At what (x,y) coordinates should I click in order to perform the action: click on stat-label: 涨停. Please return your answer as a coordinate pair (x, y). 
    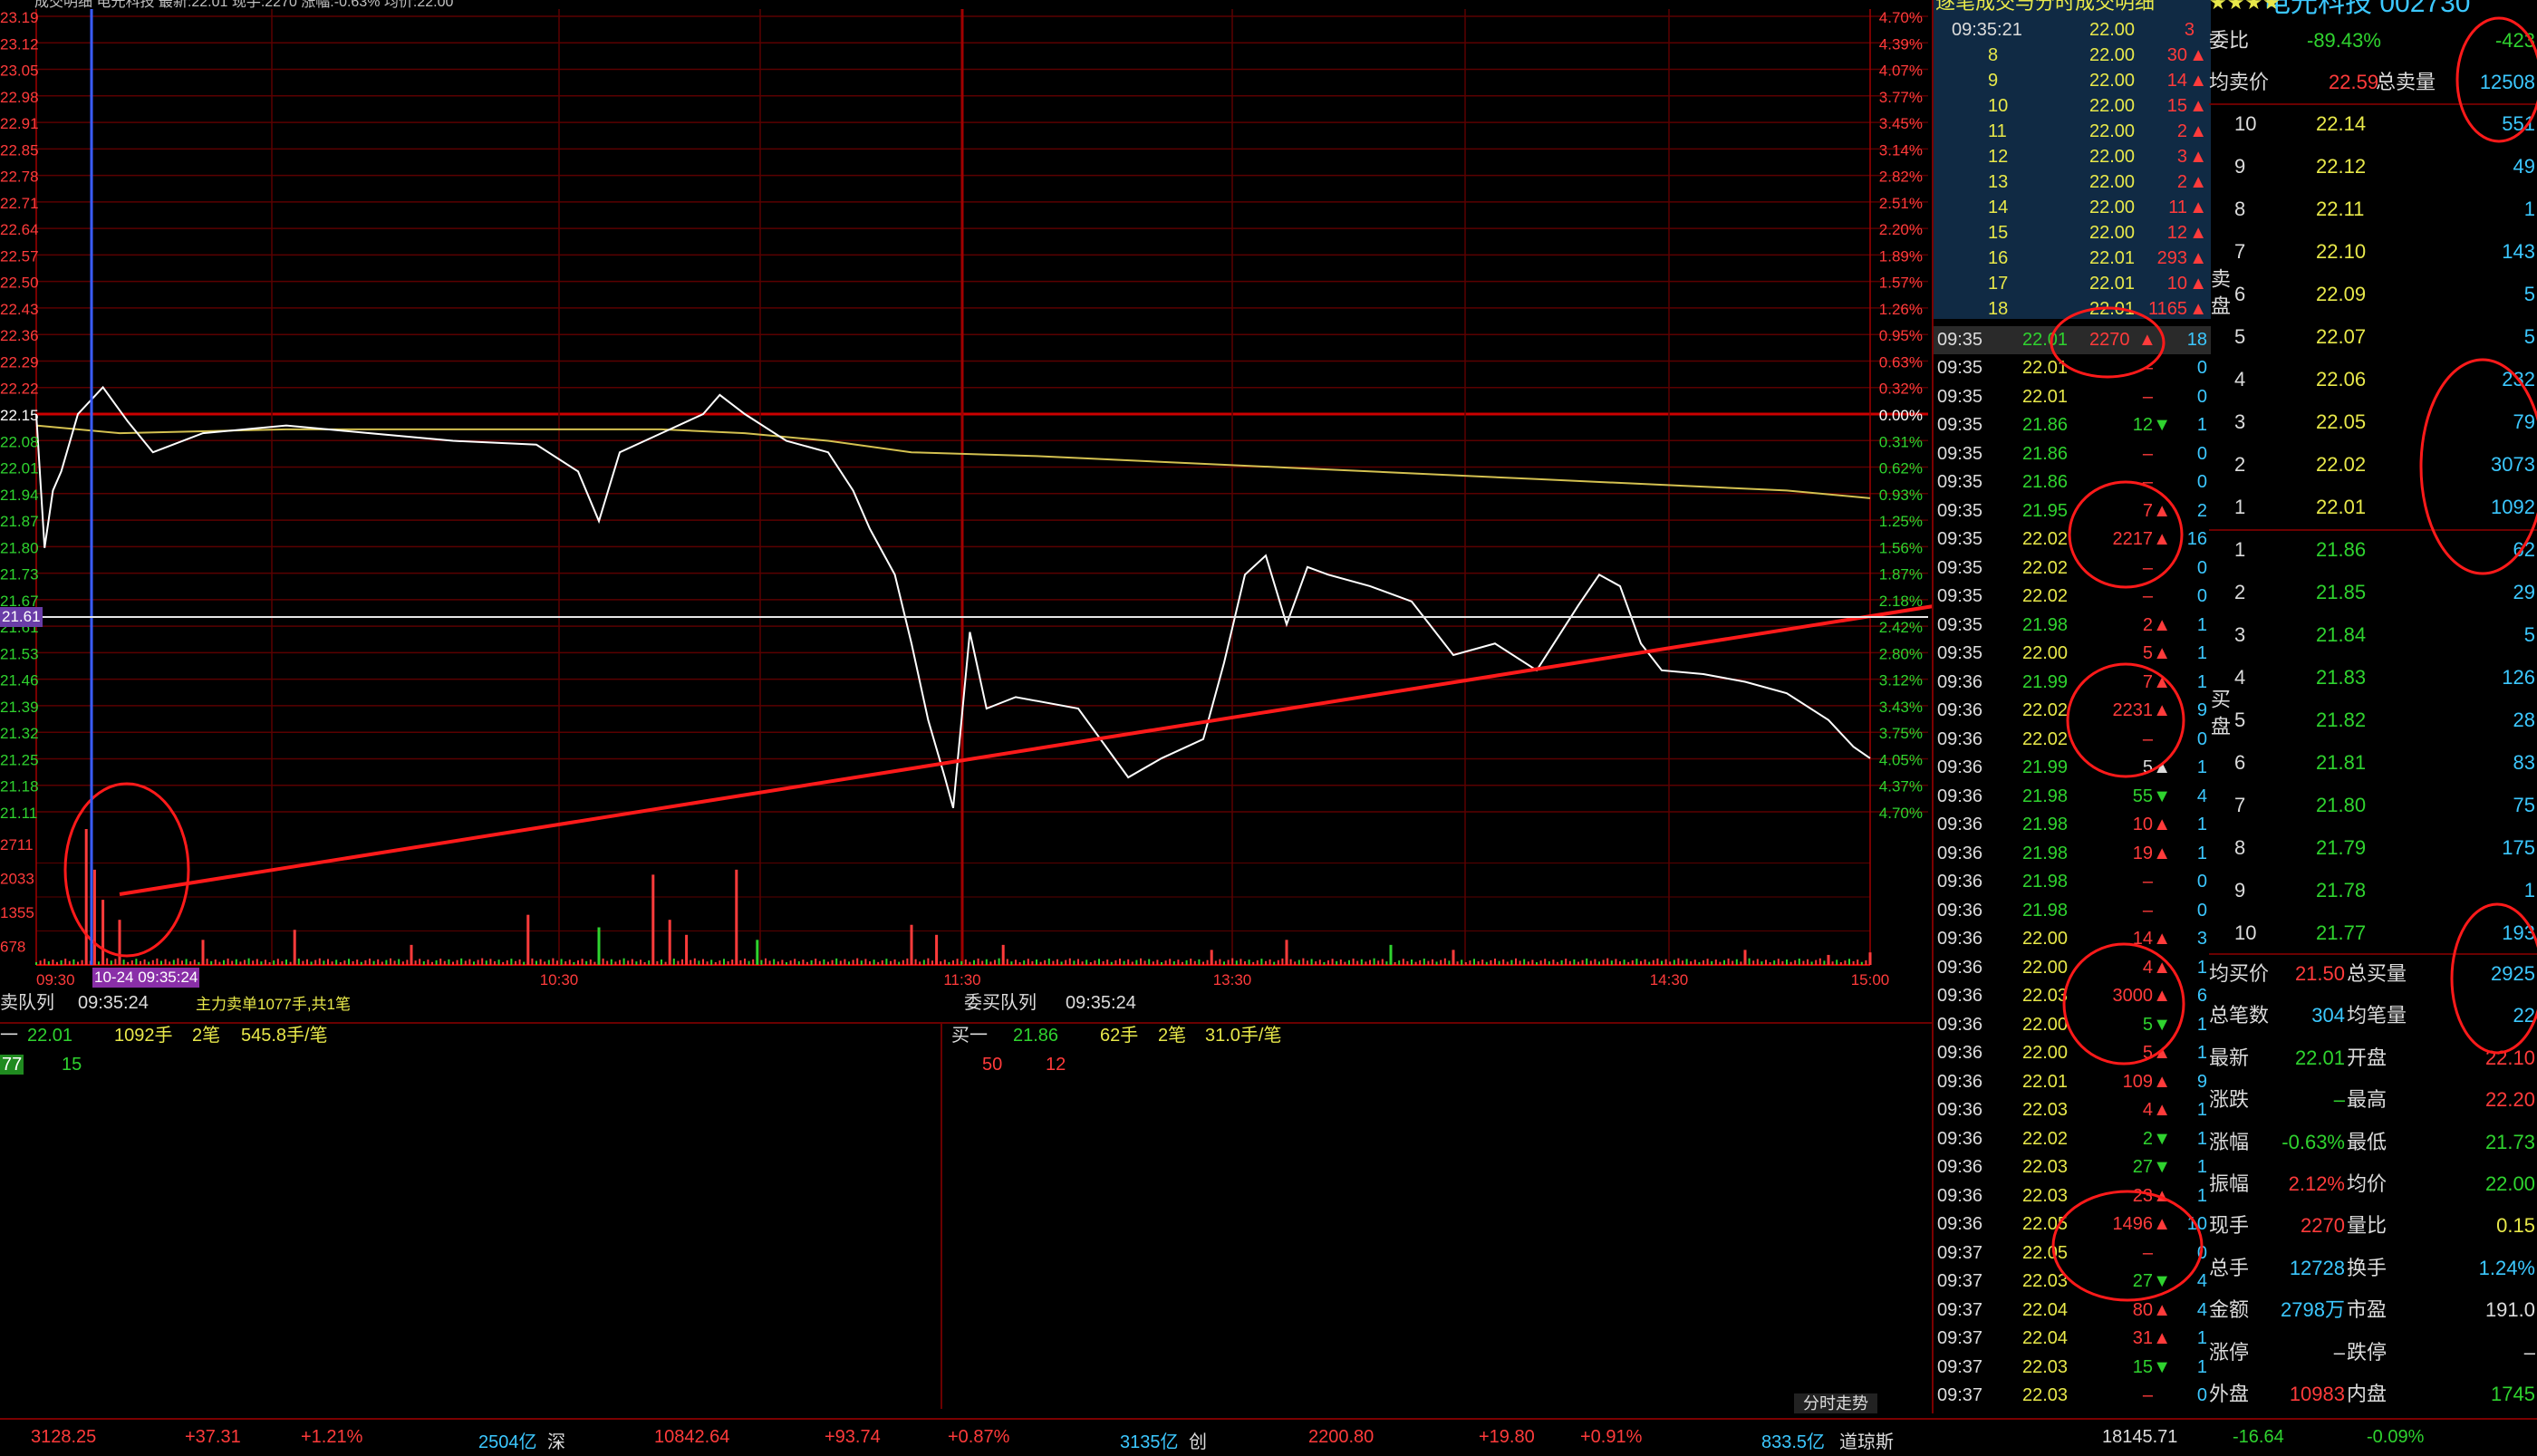
    Looking at the image, I should click on (2229, 1352).